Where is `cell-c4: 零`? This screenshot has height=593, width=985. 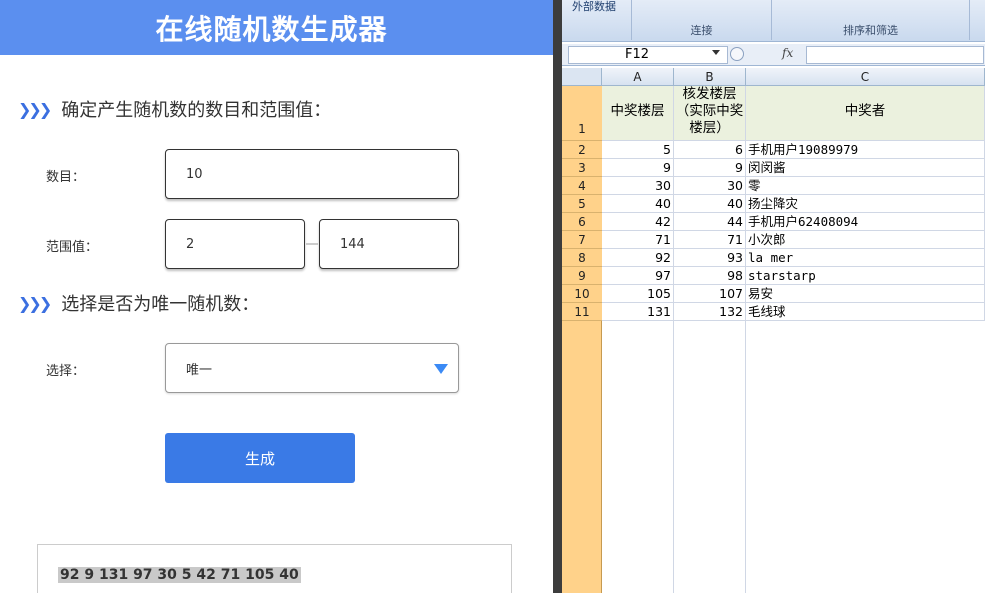
cell-c4: 零 is located at coordinates (865, 186).